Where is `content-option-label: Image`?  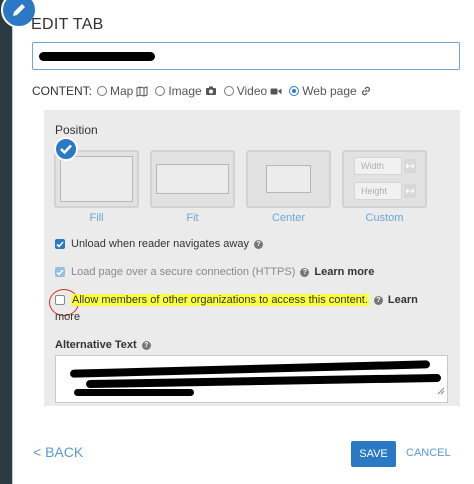 content-option-label: Image is located at coordinates (185, 91).